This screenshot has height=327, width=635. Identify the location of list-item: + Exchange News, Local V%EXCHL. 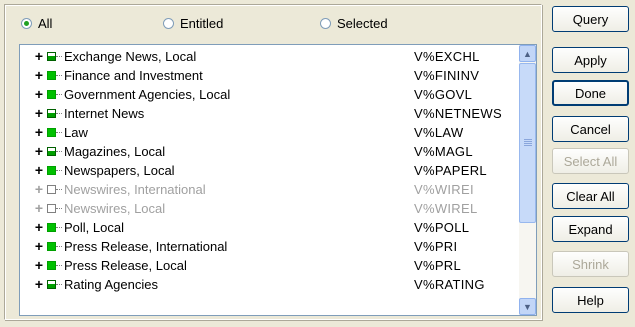
(267, 56).